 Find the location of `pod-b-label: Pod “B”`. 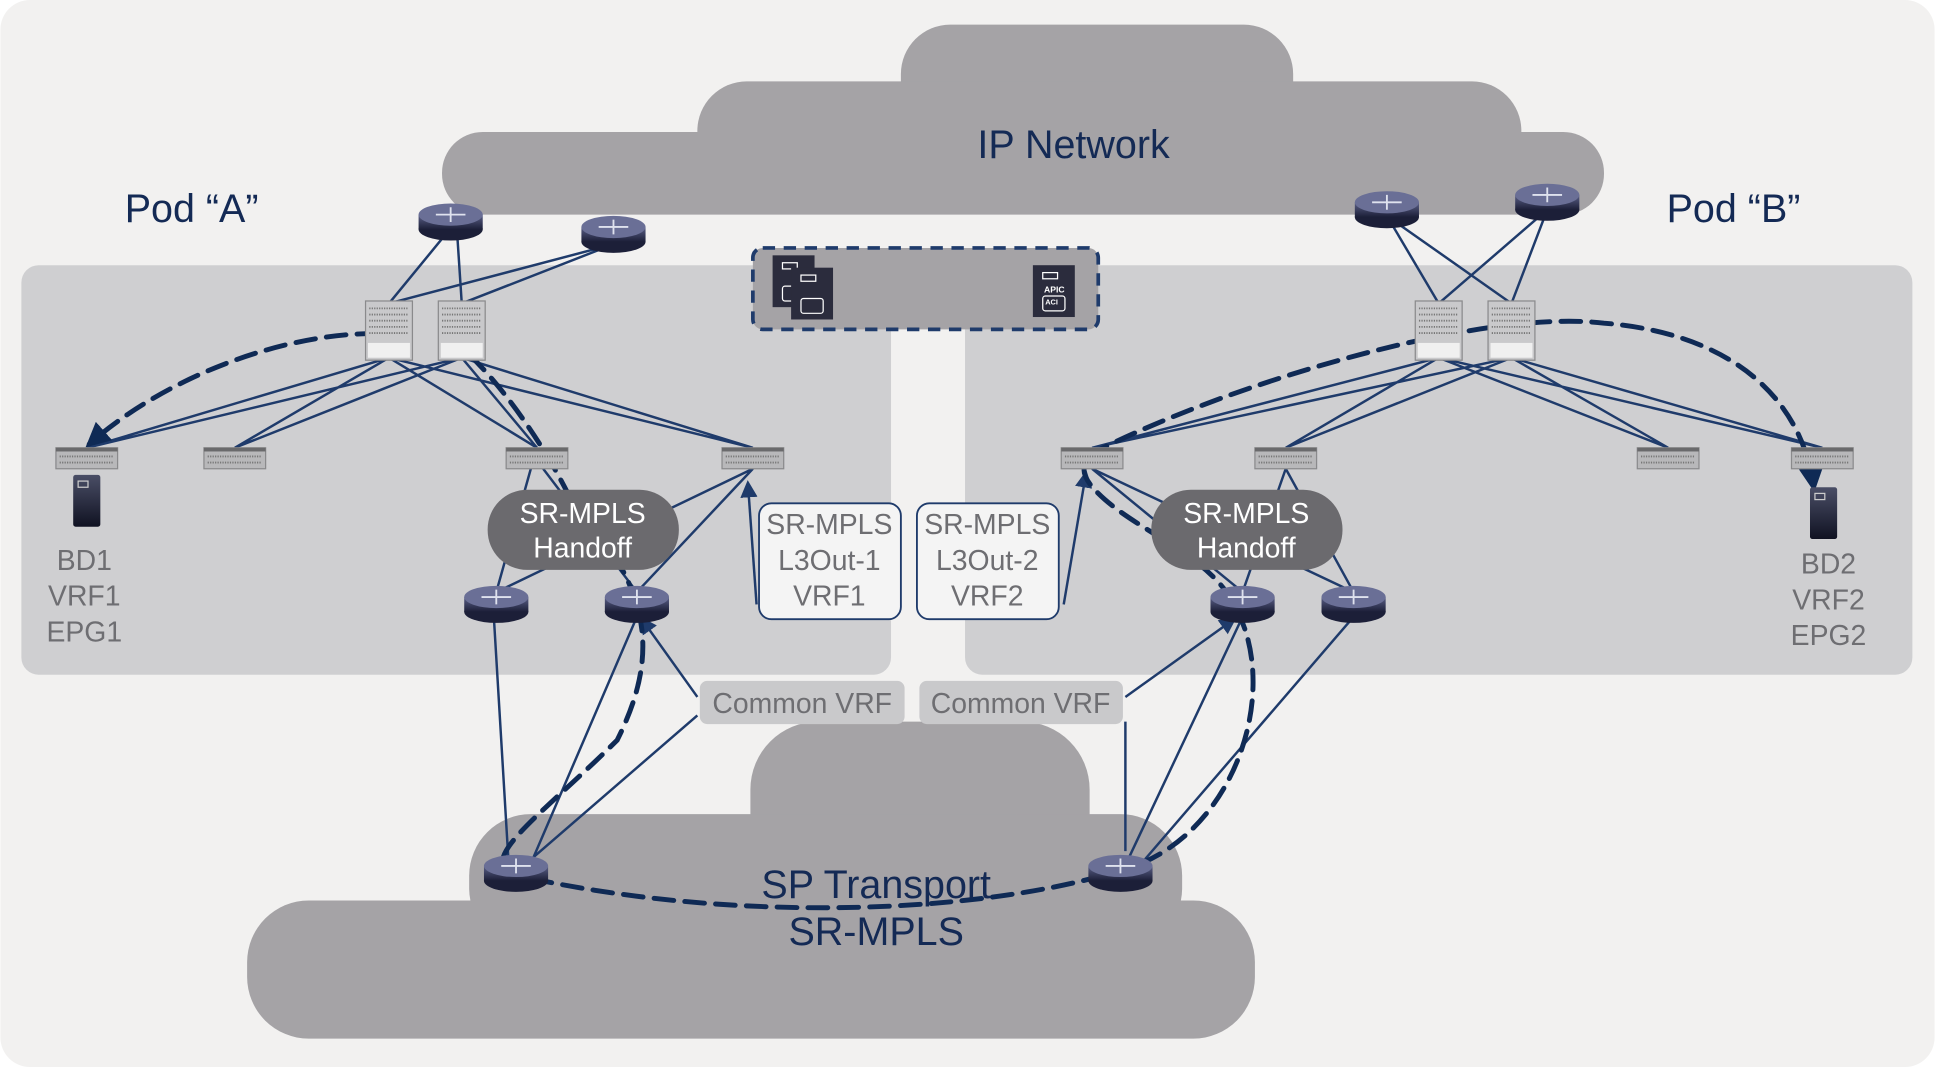

pod-b-label: Pod “B” is located at coordinates (1734, 209).